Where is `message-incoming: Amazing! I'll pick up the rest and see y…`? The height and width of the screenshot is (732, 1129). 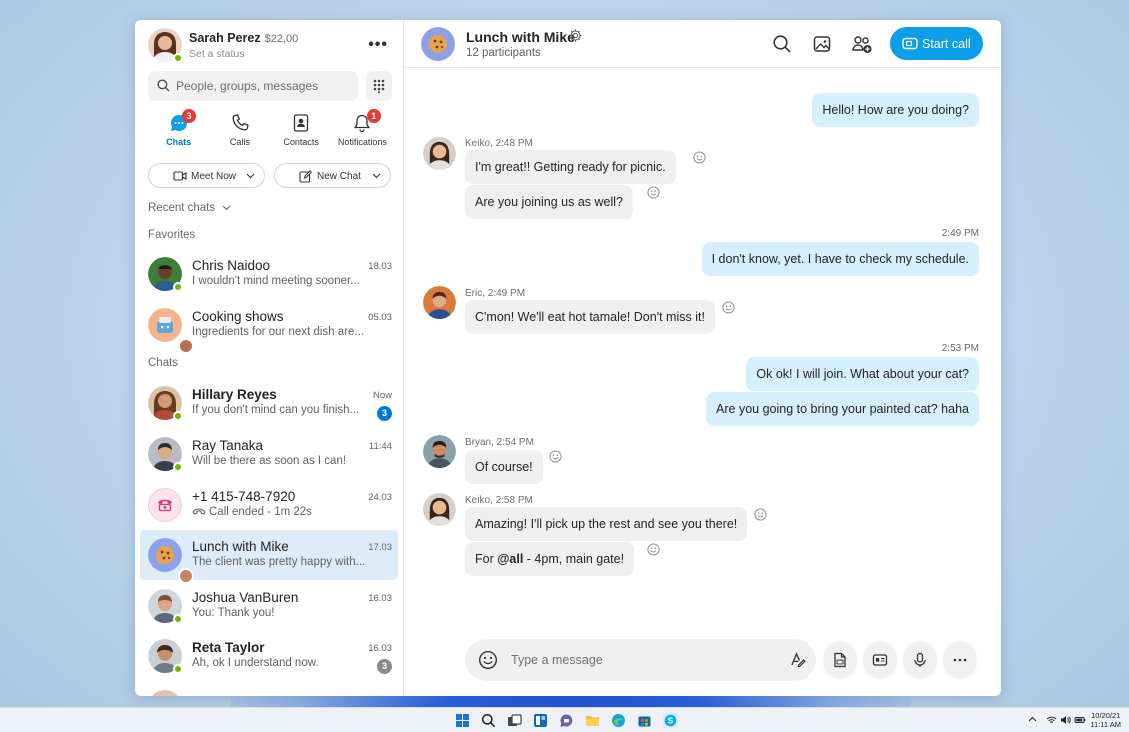 message-incoming: Amazing! I'll pick up the rest and see y… is located at coordinates (606, 524).